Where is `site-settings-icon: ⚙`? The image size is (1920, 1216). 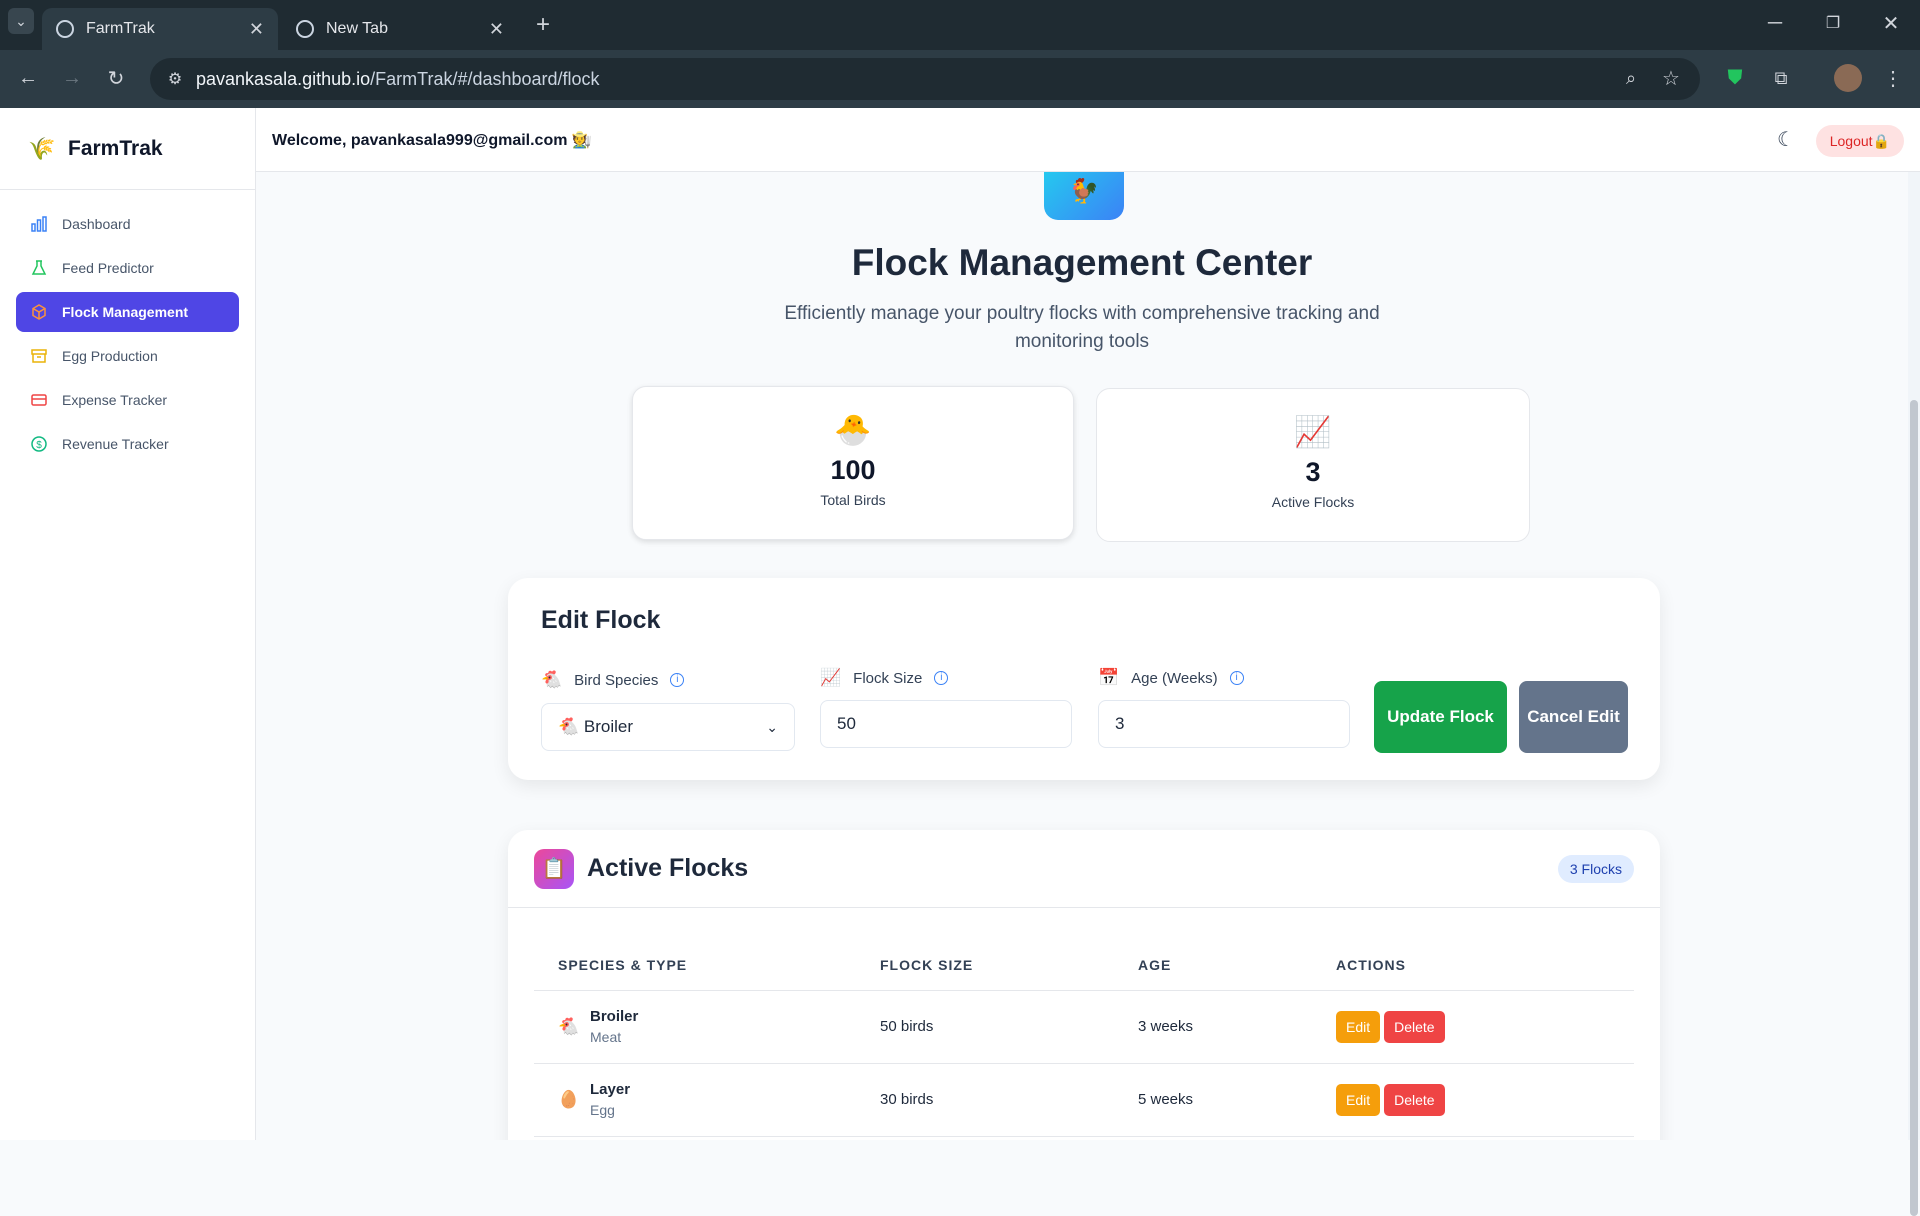 site-settings-icon: ⚙ is located at coordinates (175, 79).